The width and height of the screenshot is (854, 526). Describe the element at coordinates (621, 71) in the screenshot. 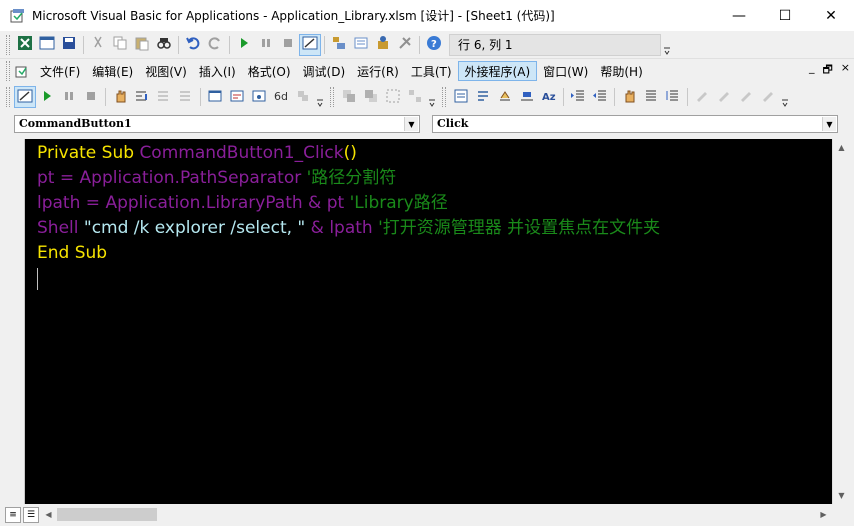

I see `menu-help: 帮助(H)` at that location.